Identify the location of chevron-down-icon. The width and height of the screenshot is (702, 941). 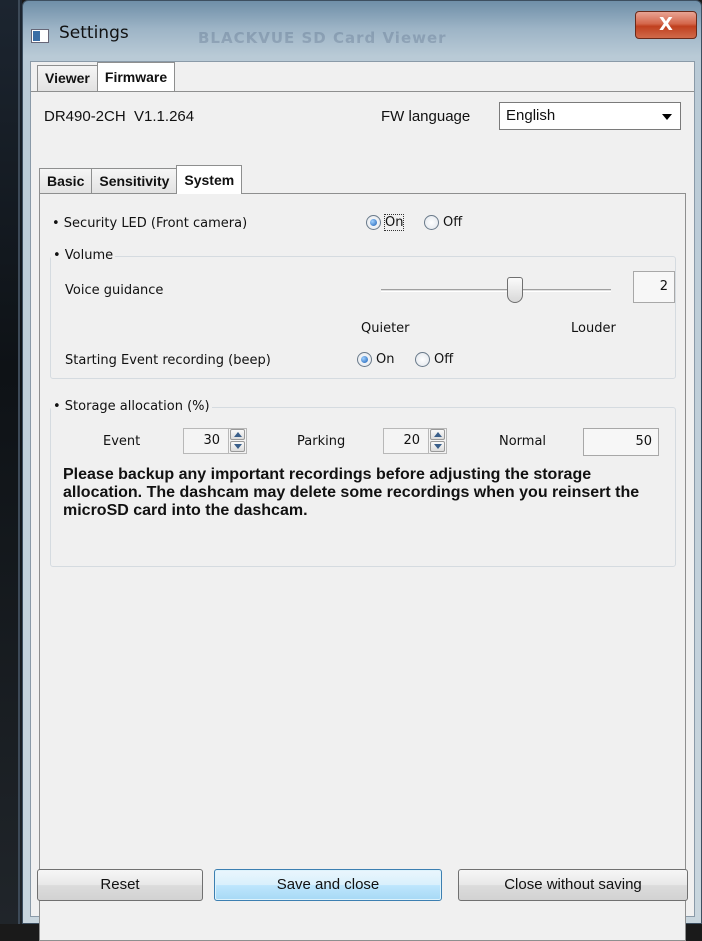
(667, 117).